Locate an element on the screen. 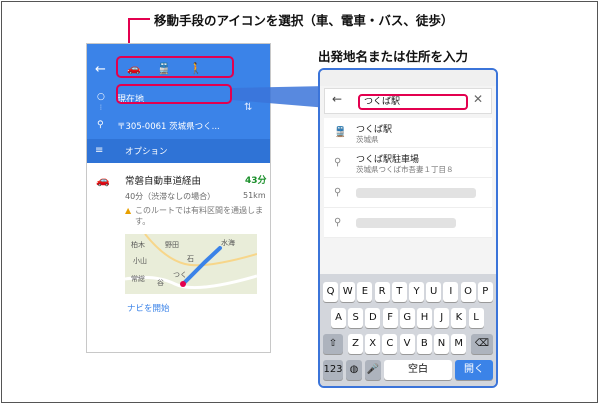 The image size is (600, 405). arrow-back-icon: ← is located at coordinates (337, 99).